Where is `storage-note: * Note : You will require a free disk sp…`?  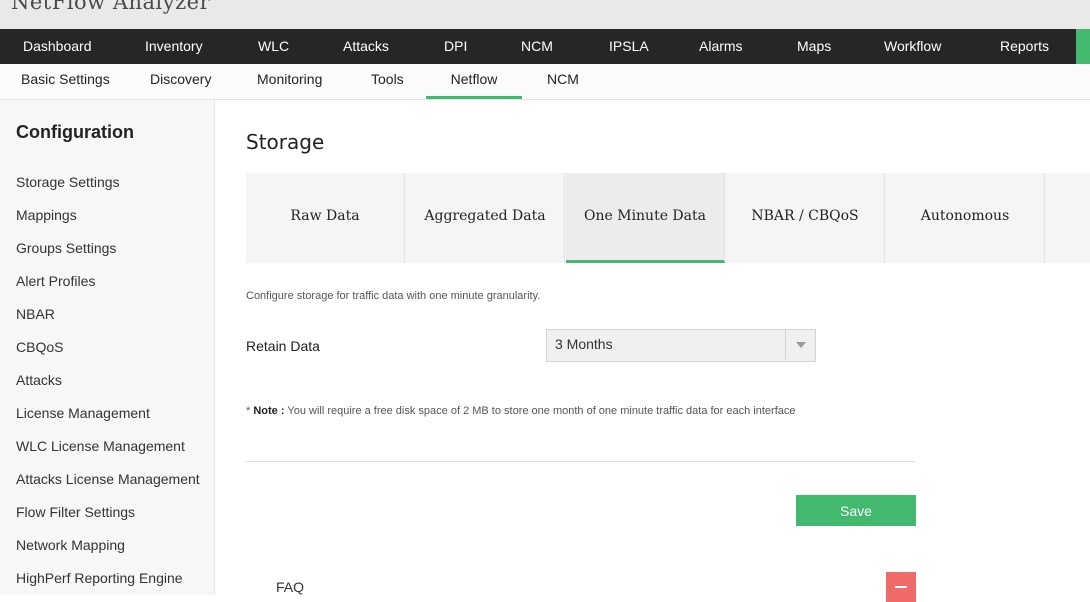 storage-note: * Note : You will require a free disk sp… is located at coordinates (521, 411).